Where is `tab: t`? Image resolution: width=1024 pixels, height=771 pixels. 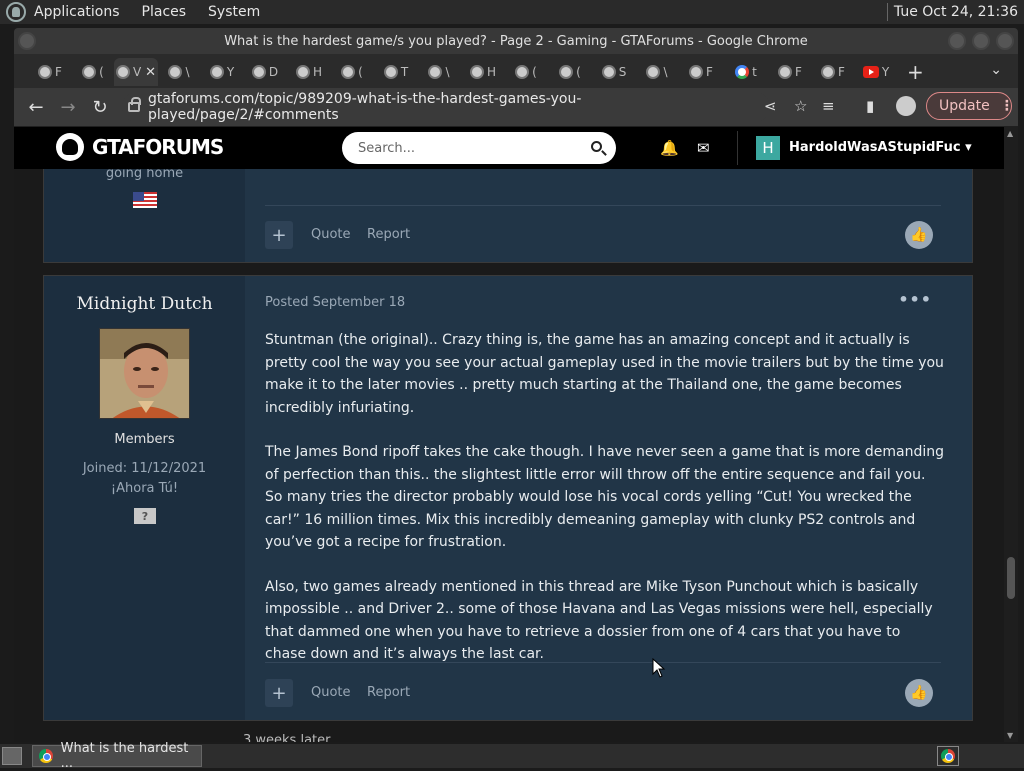 tab: t is located at coordinates (746, 72).